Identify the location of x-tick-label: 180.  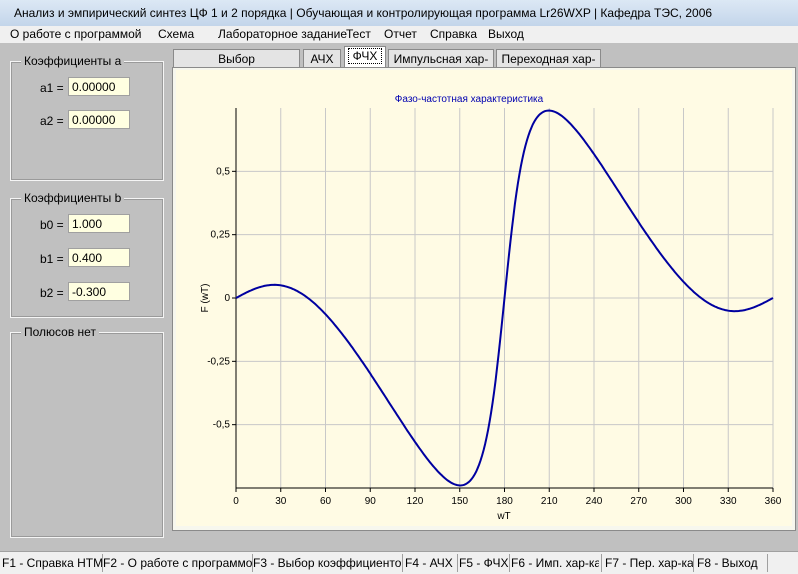
(504, 501).